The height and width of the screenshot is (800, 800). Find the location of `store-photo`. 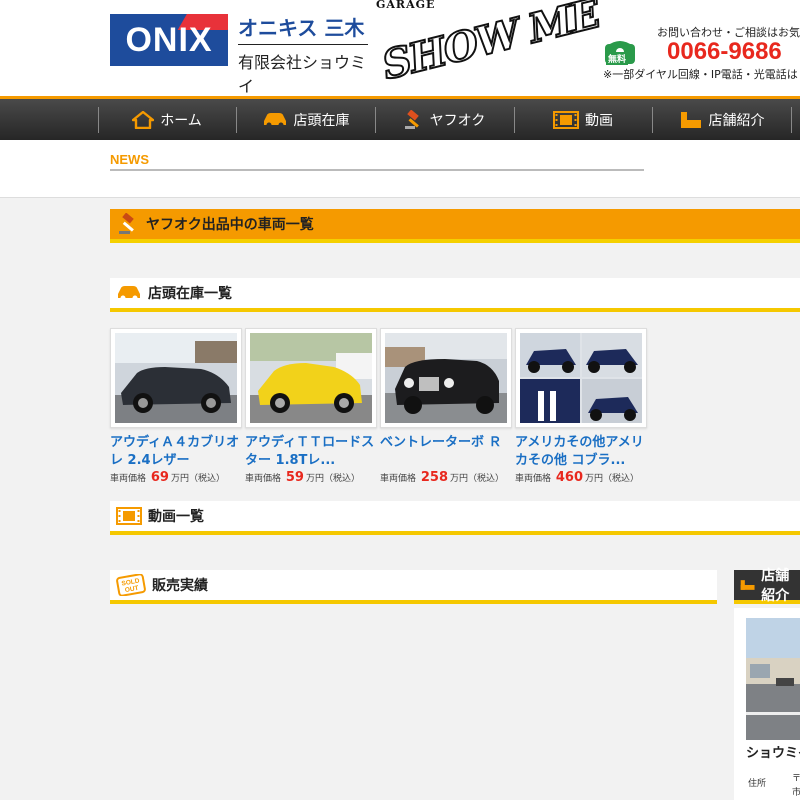

store-photo is located at coordinates (773, 679).